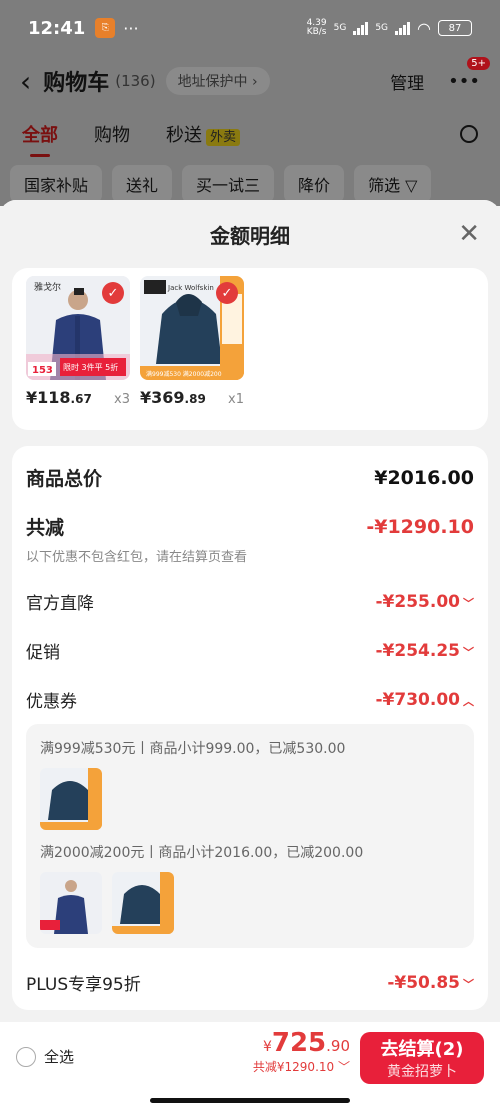  What do you see at coordinates (76, 83) in the screenshot?
I see `page-title: 购物车` at bounding box center [76, 83].